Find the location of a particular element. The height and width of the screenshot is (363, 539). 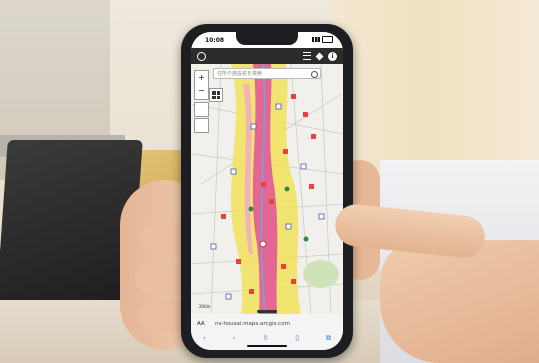

zoom-in-button: + is located at coordinates (201, 77).